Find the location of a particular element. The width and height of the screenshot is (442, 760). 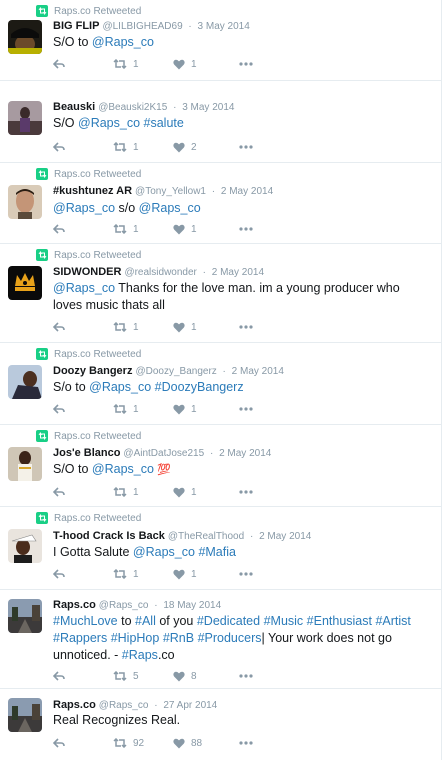

author-name: BIG FLIP is located at coordinates (76, 26).